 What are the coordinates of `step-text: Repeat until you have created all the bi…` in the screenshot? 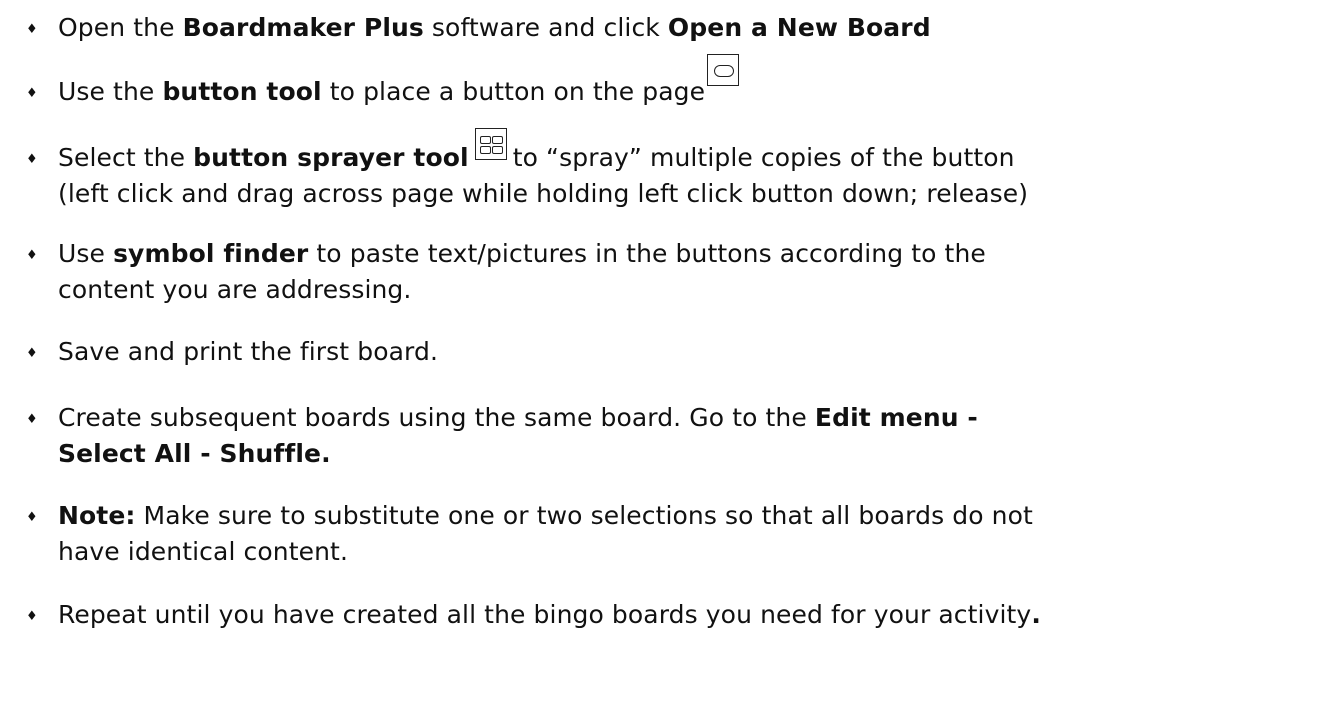 It's located at (549, 614).